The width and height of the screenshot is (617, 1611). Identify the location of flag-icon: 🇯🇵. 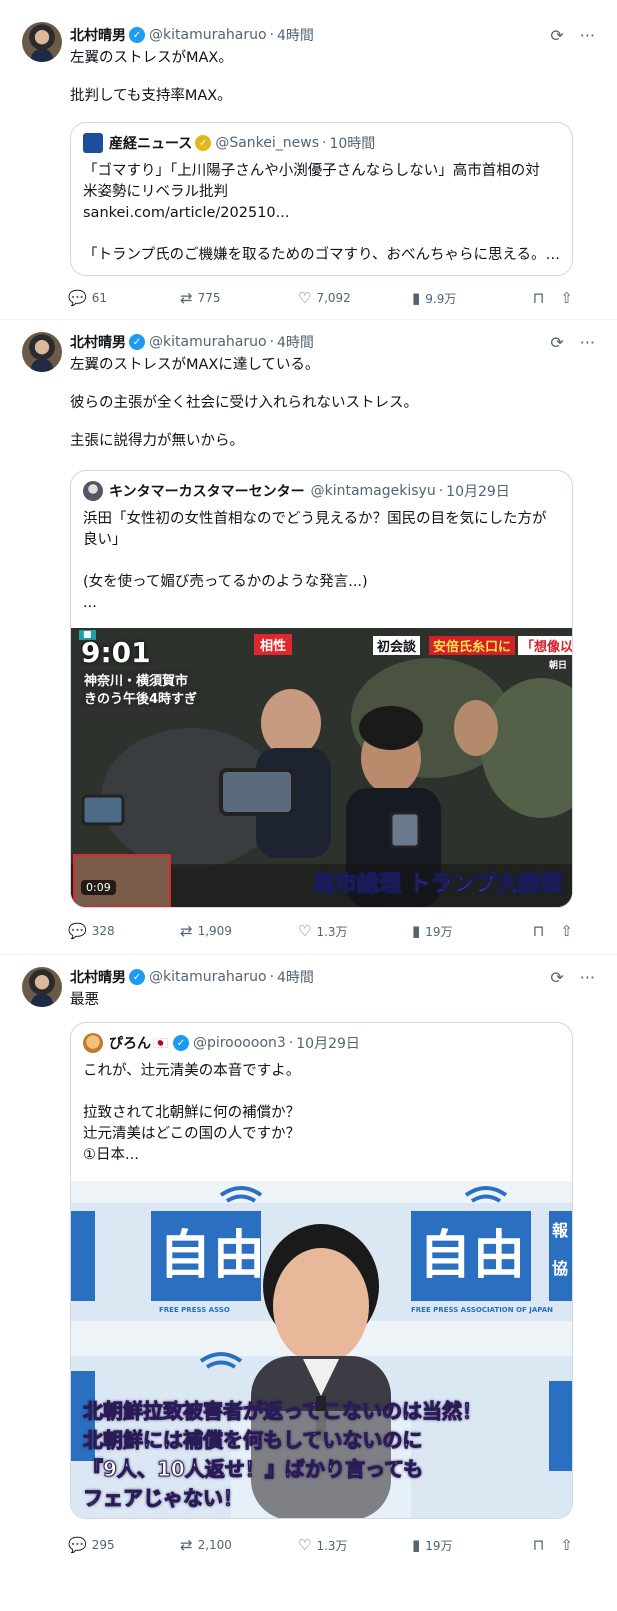
(160, 1043).